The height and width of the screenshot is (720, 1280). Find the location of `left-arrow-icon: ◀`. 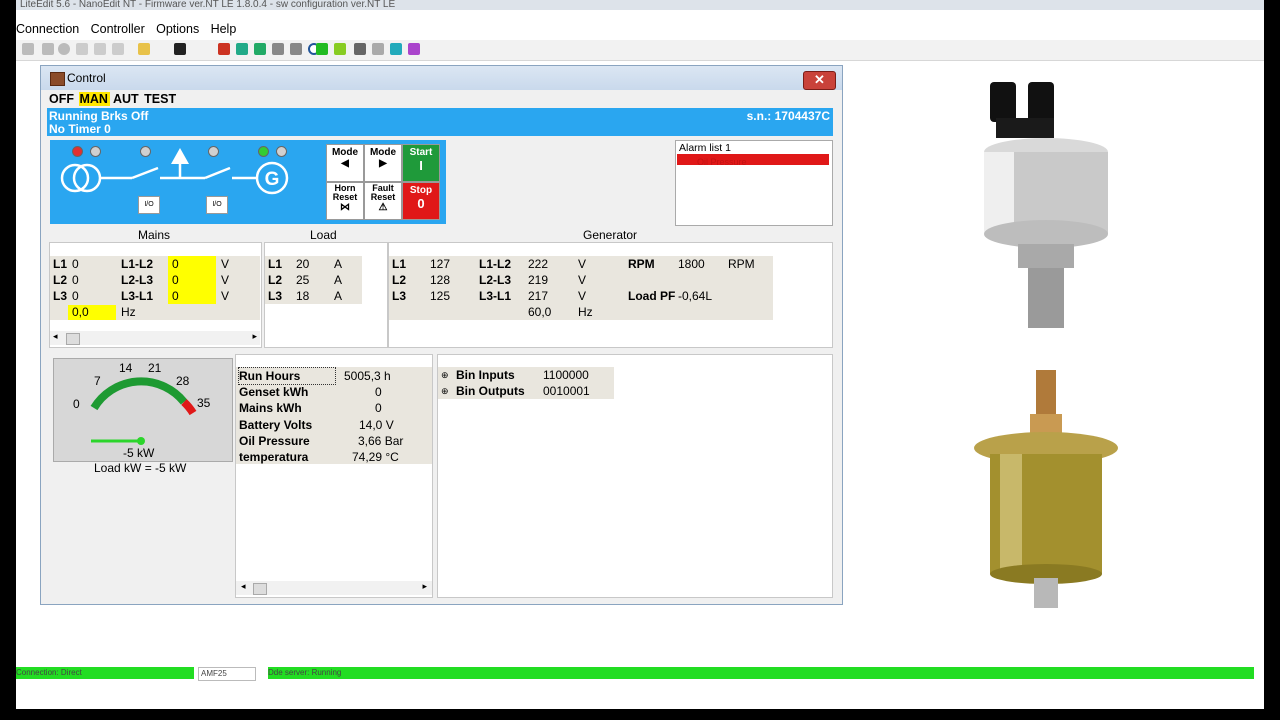

left-arrow-icon: ◀ is located at coordinates (345, 163).